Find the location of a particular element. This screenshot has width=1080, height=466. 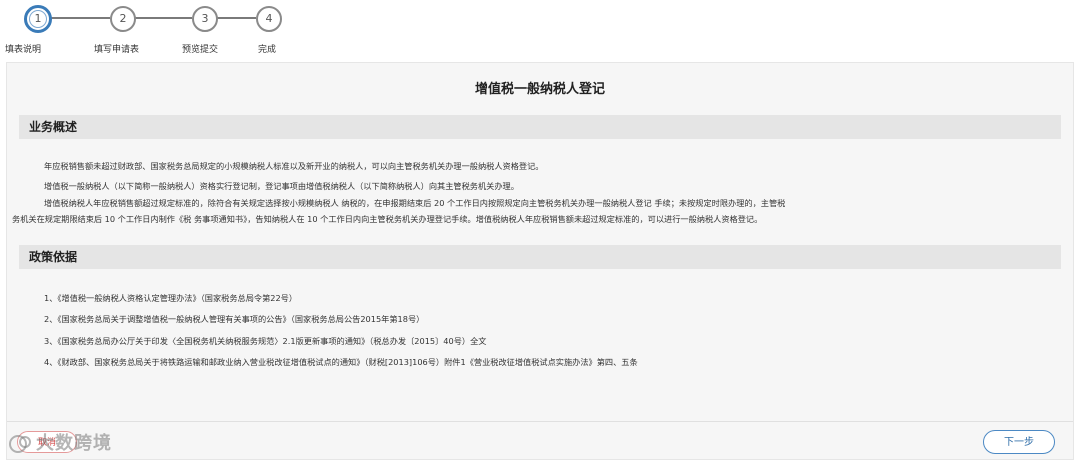

footer-divider is located at coordinates (540, 421).